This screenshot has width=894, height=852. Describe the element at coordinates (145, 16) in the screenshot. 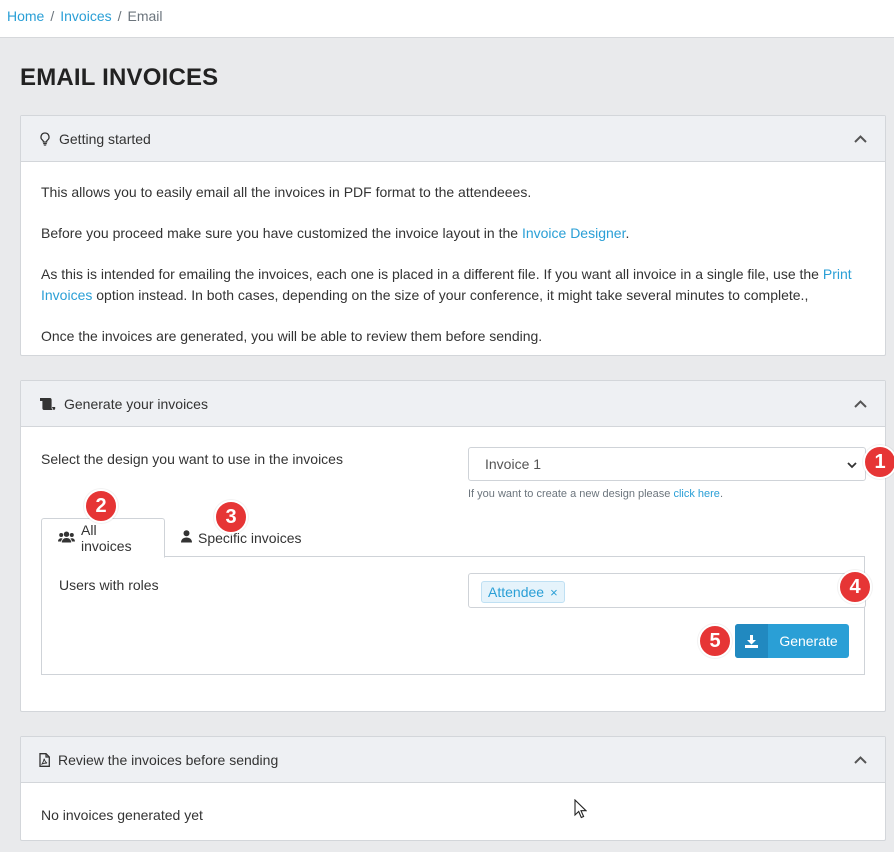

I see `breadcrumb-current: Email` at that location.